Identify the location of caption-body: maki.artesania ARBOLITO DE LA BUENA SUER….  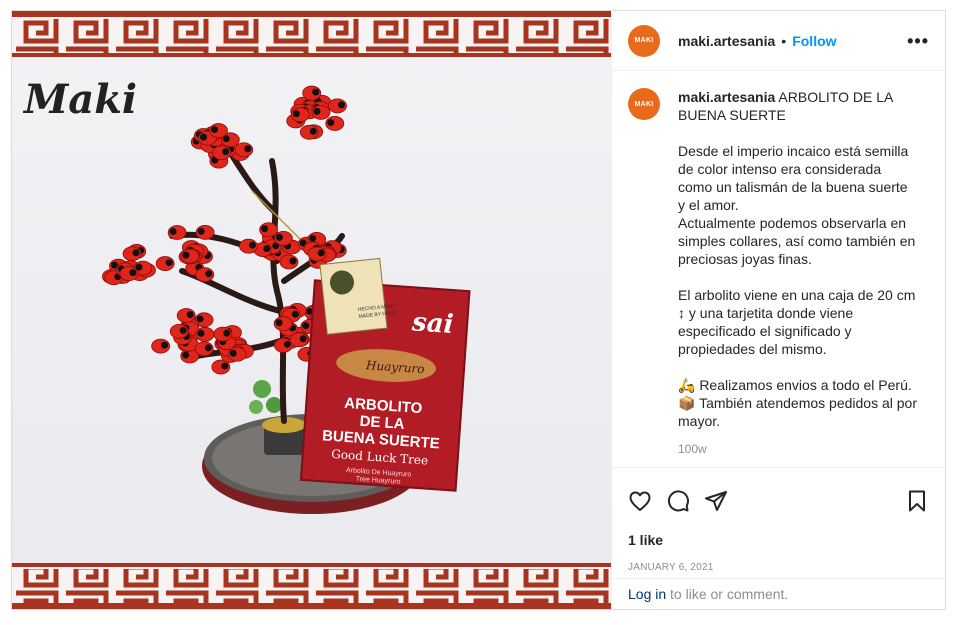
(798, 273).